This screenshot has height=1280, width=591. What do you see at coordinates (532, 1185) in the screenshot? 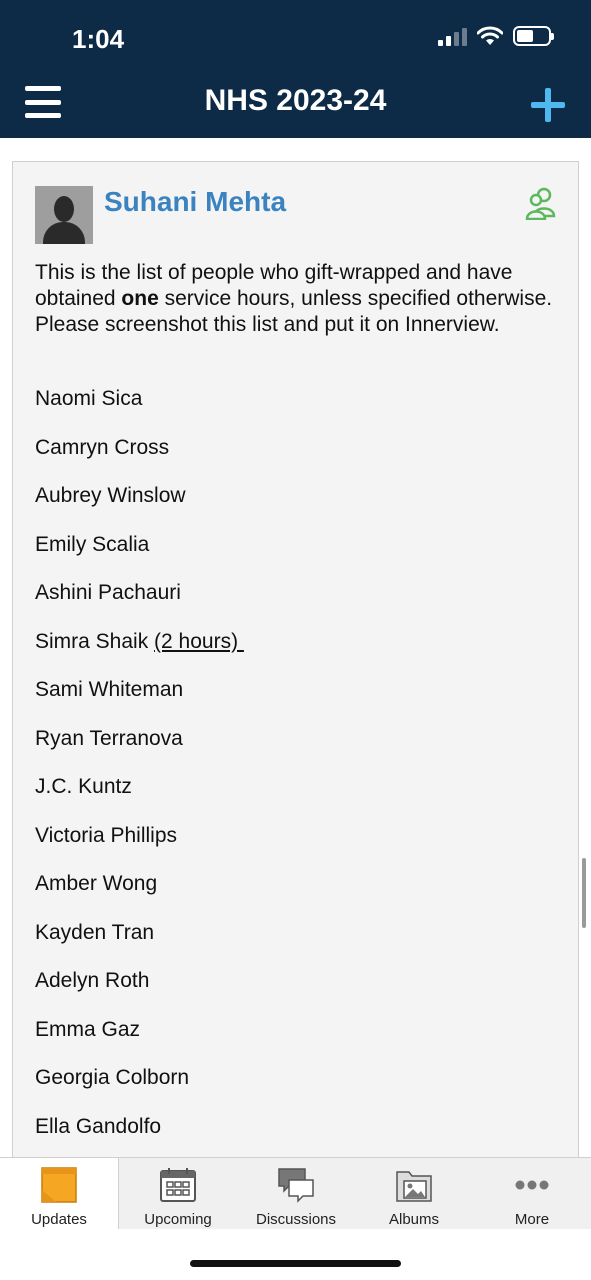
I see `more-dots-icon` at bounding box center [532, 1185].